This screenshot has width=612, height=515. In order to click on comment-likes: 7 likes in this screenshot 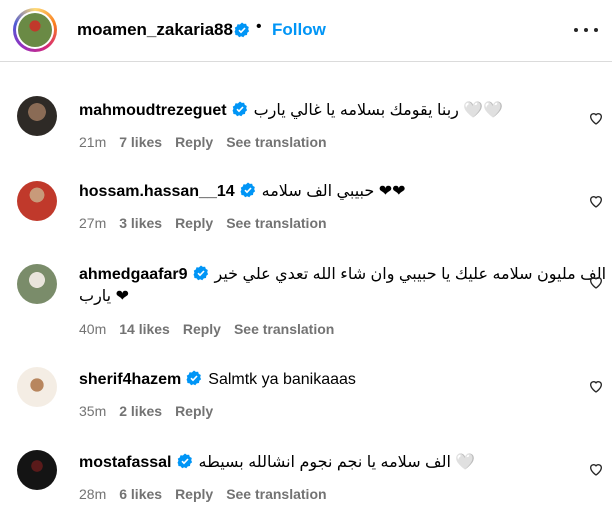, I will do `click(140, 142)`.